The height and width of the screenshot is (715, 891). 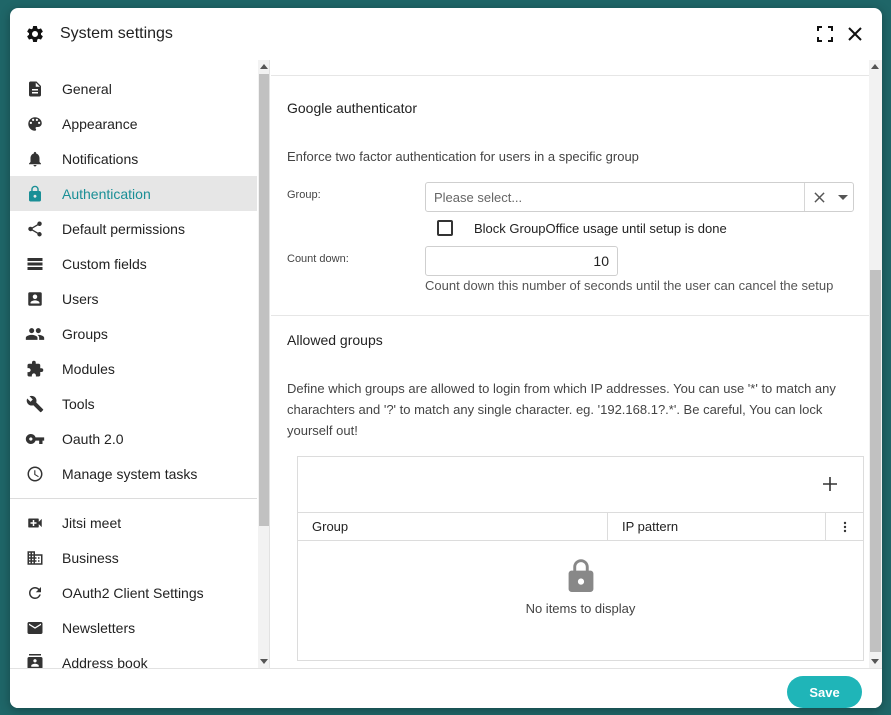 What do you see at coordinates (35, 89) in the screenshot?
I see `document-icon` at bounding box center [35, 89].